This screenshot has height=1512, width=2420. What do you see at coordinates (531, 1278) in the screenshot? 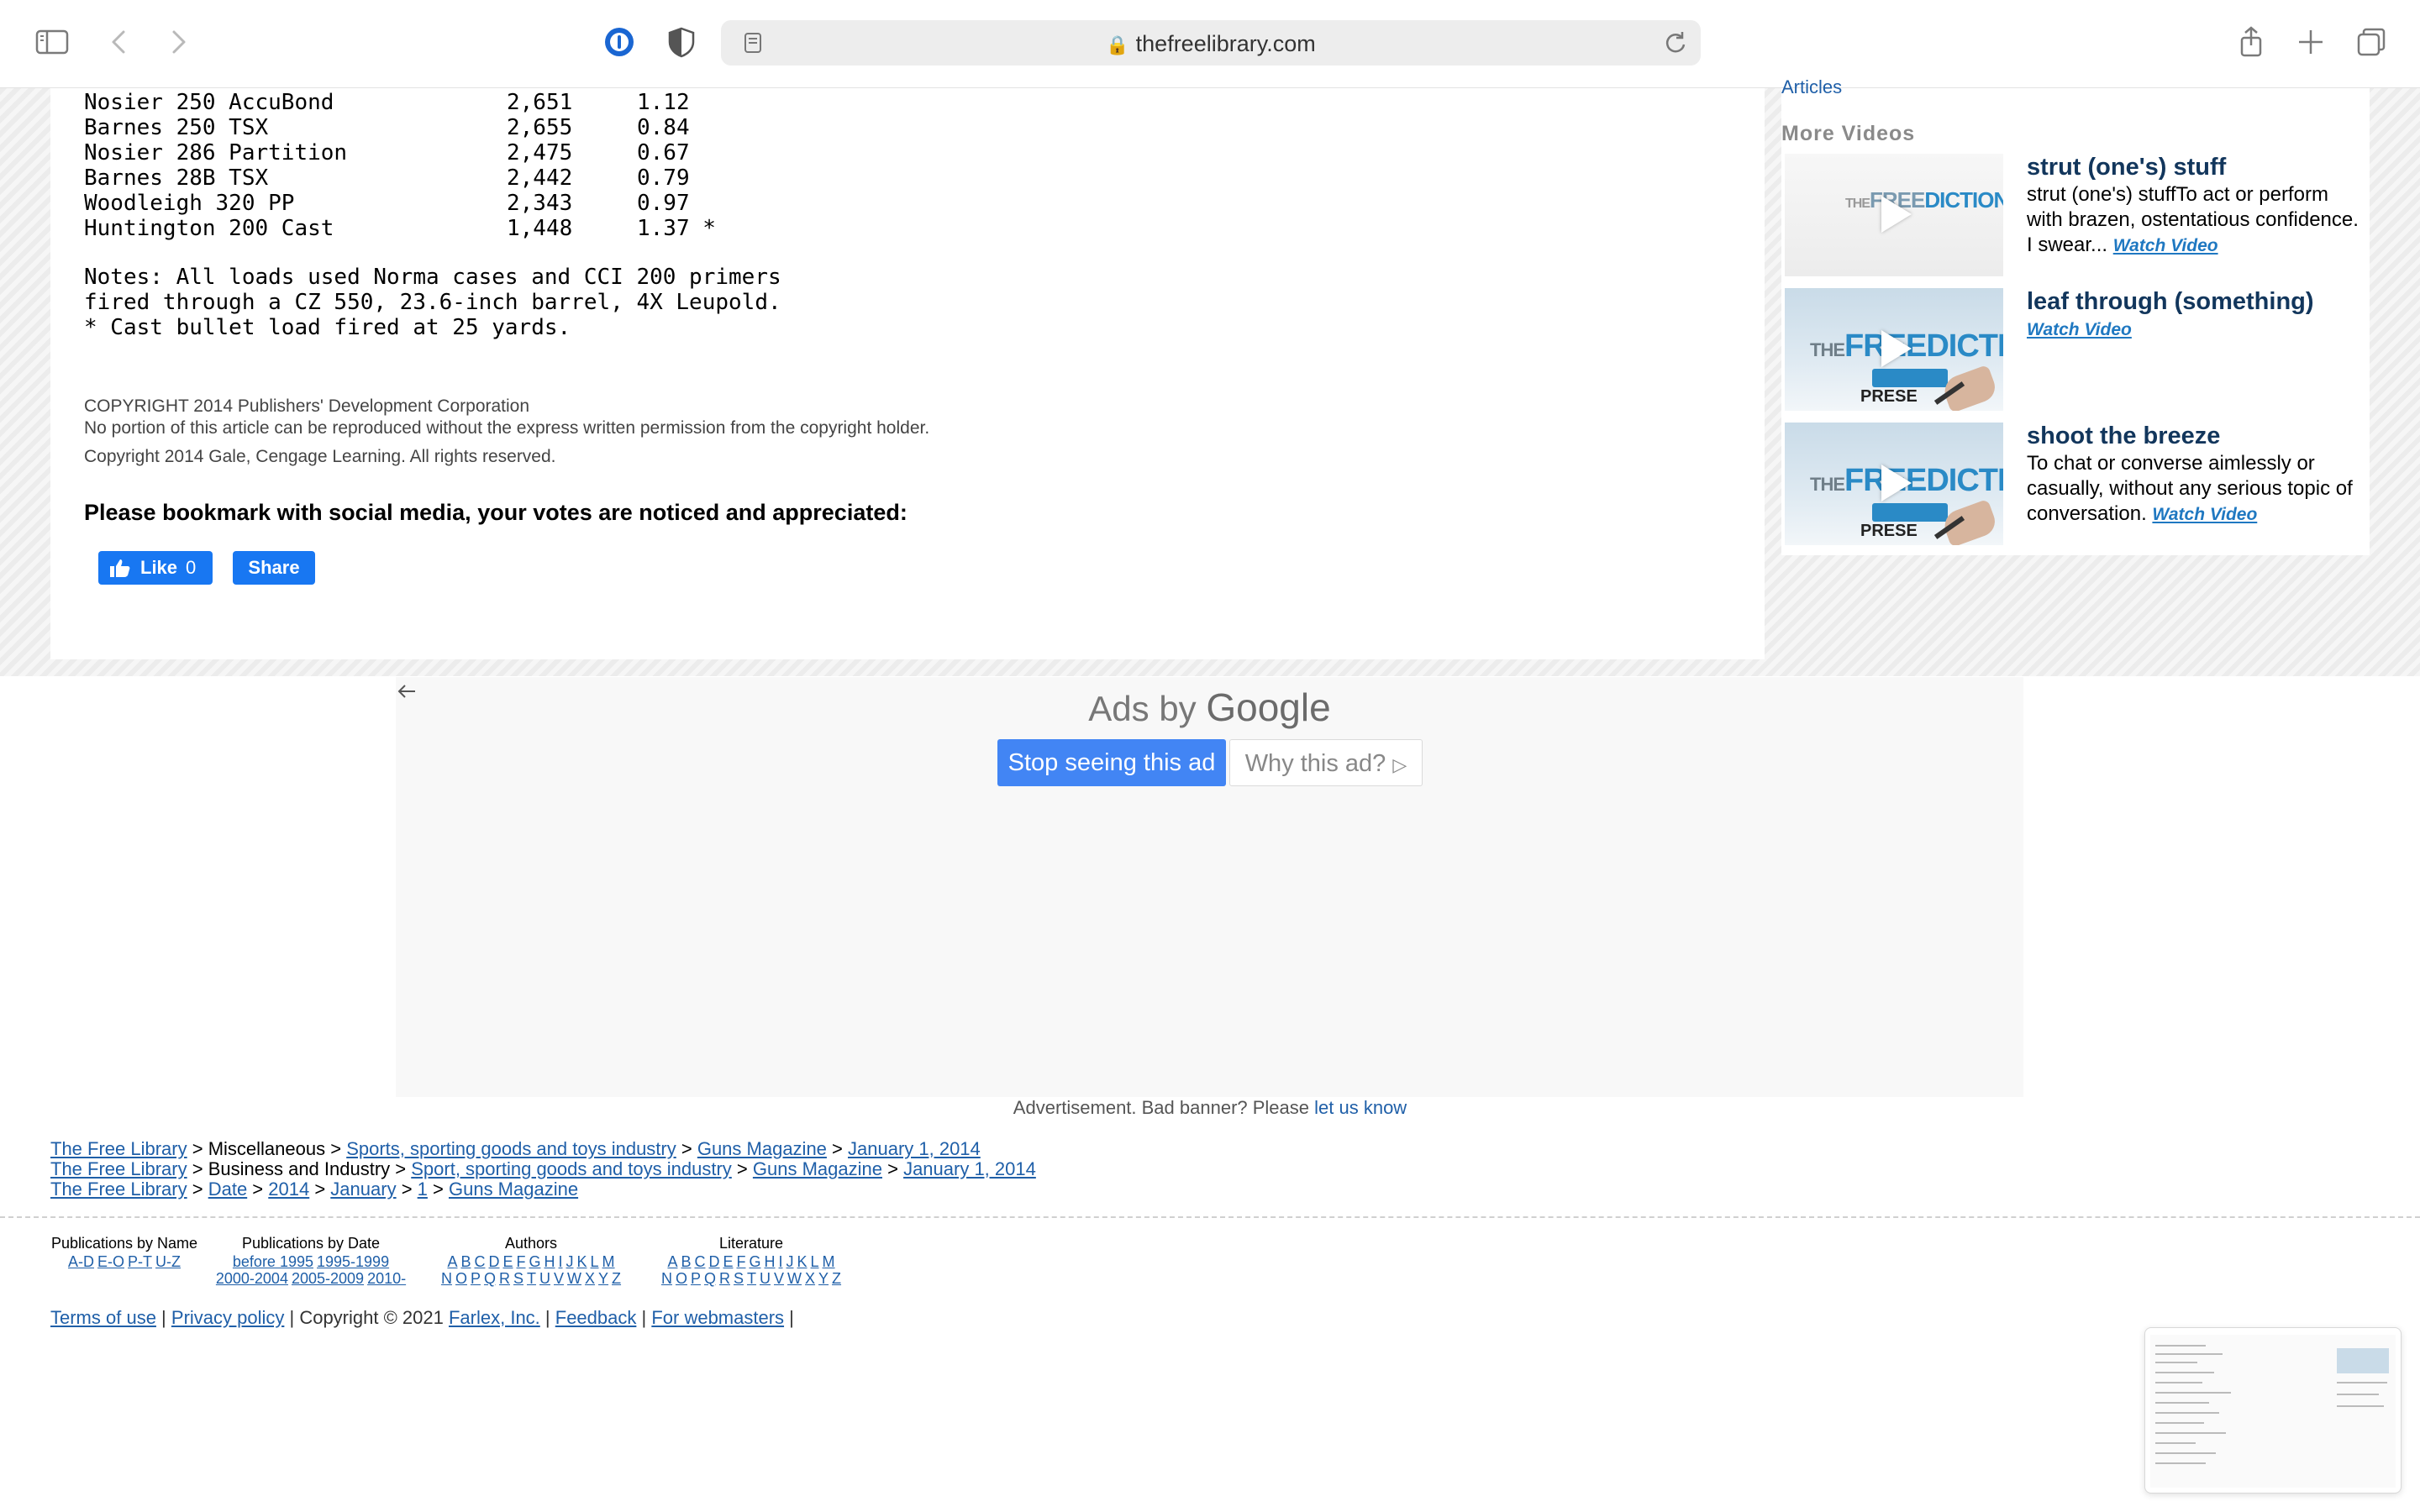
I see `footer-letter-link: T` at bounding box center [531, 1278].